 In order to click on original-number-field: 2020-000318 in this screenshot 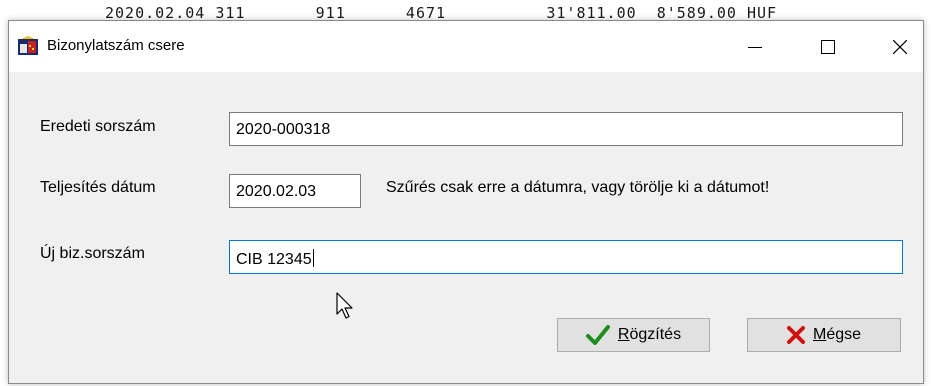, I will do `click(566, 129)`.